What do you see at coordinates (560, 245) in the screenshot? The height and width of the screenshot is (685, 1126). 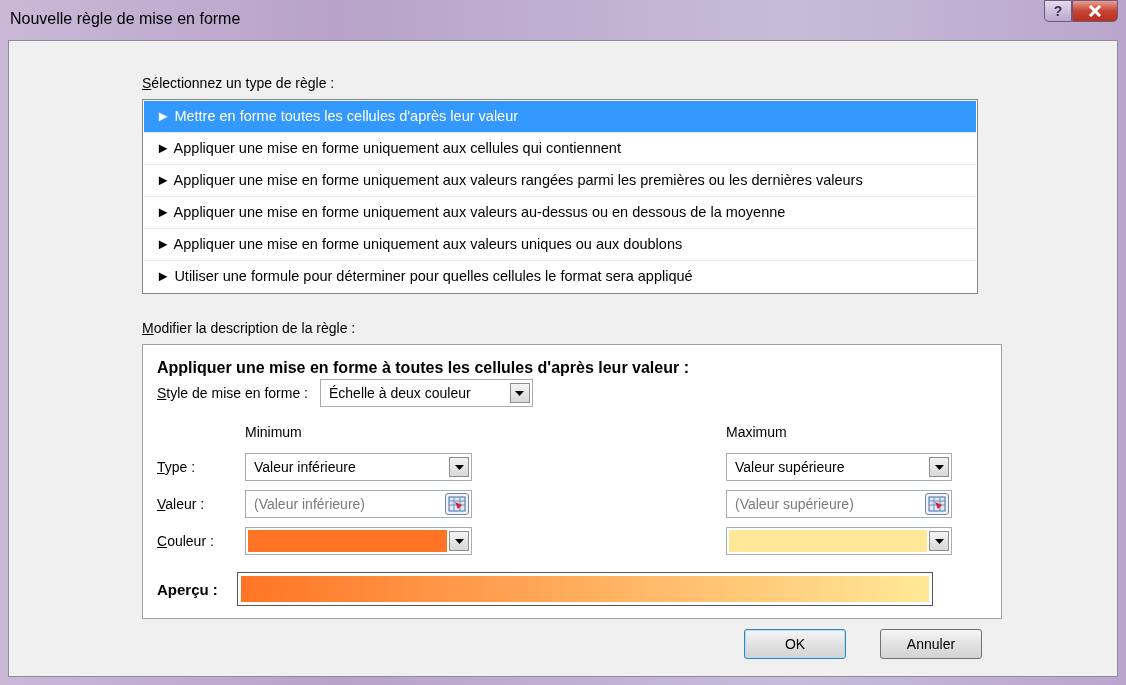 I see `rule-type-item: ► Appliquer une mise en forme uniquement aux valeurs uniques ou aux doublons` at bounding box center [560, 245].